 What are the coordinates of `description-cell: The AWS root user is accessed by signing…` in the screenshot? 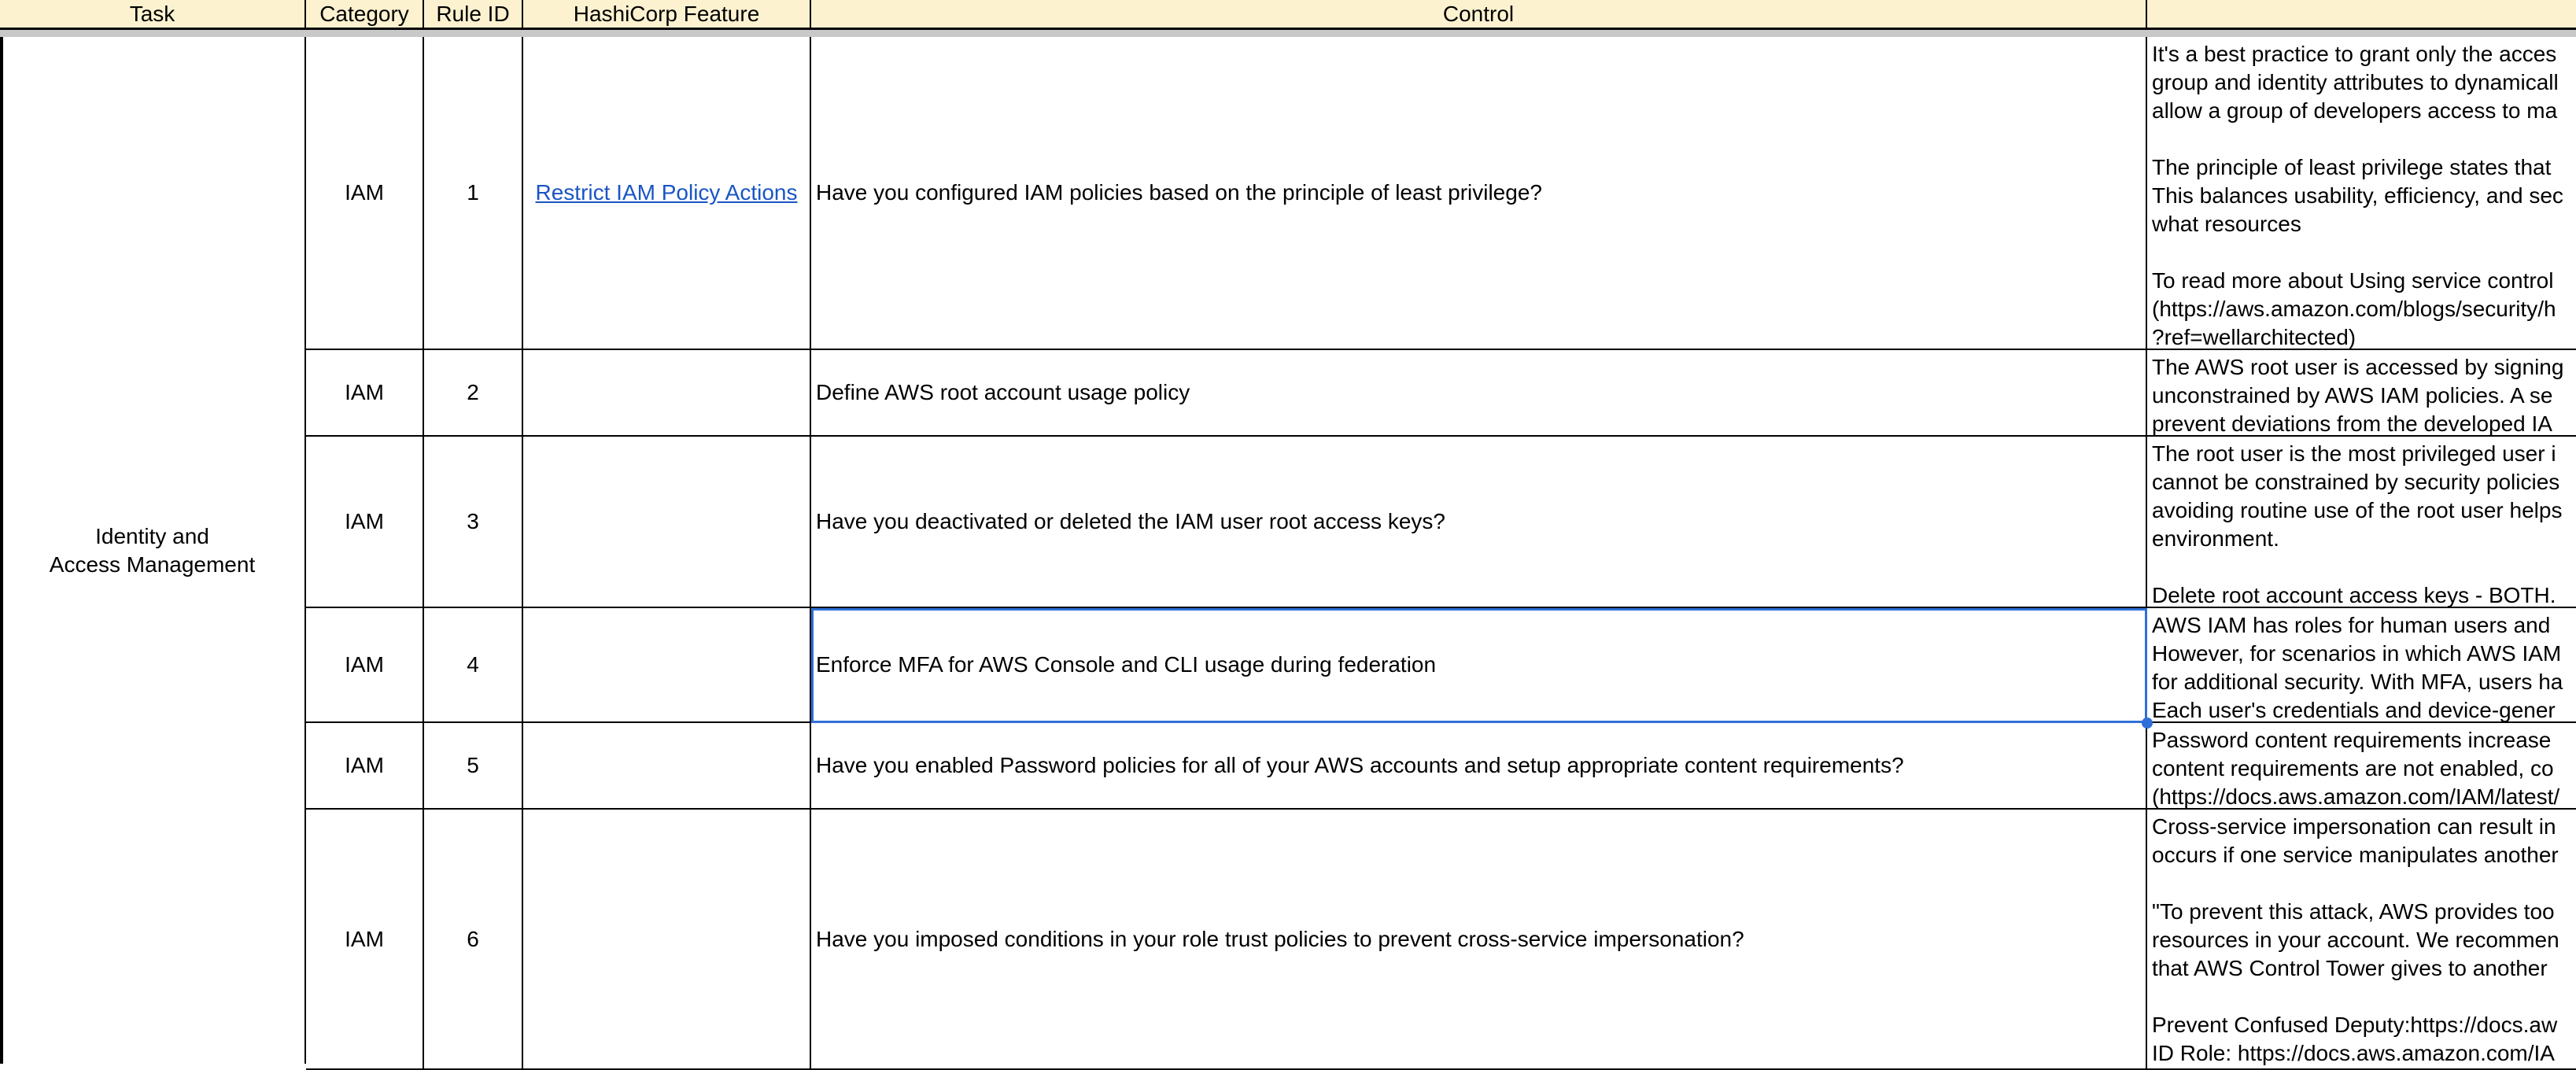 It's located at (2361, 393).